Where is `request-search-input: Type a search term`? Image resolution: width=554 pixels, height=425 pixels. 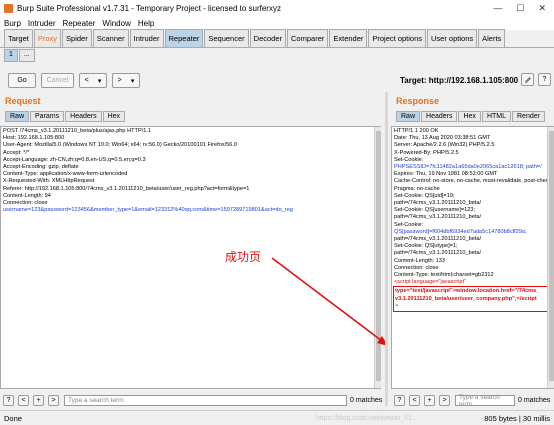 request-search-input: Type a search term is located at coordinates (205, 400).